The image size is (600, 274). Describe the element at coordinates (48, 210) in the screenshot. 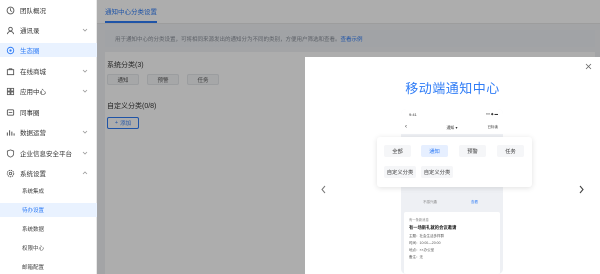

I see `sidebar-subitem-todo-settings: 待办设置` at that location.